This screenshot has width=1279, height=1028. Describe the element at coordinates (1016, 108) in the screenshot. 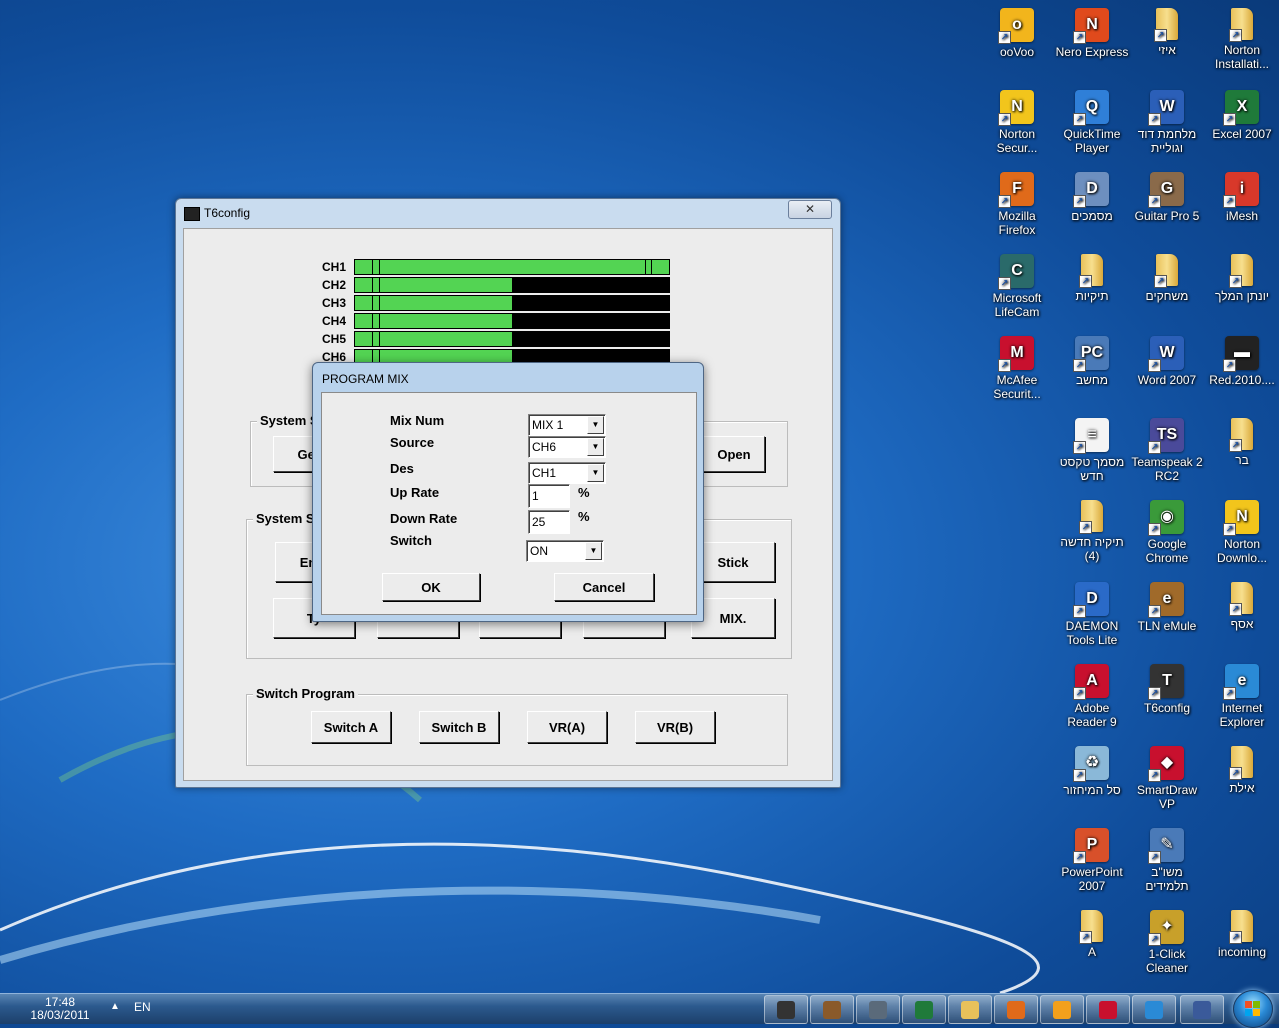

I see `app-shortcut-icon: N ↗` at that location.